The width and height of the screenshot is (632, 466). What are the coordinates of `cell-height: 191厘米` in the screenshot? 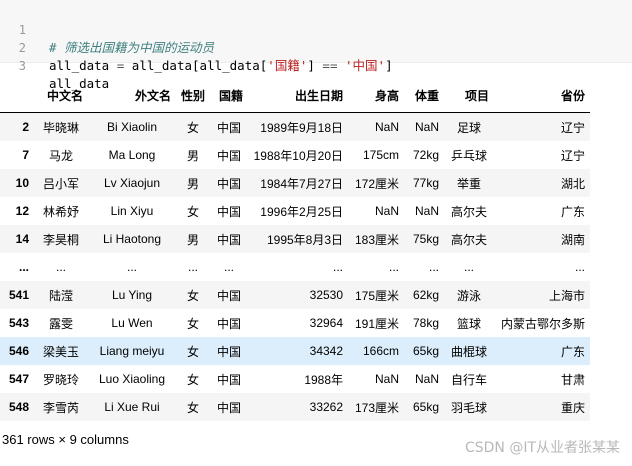 It's located at (377, 323).